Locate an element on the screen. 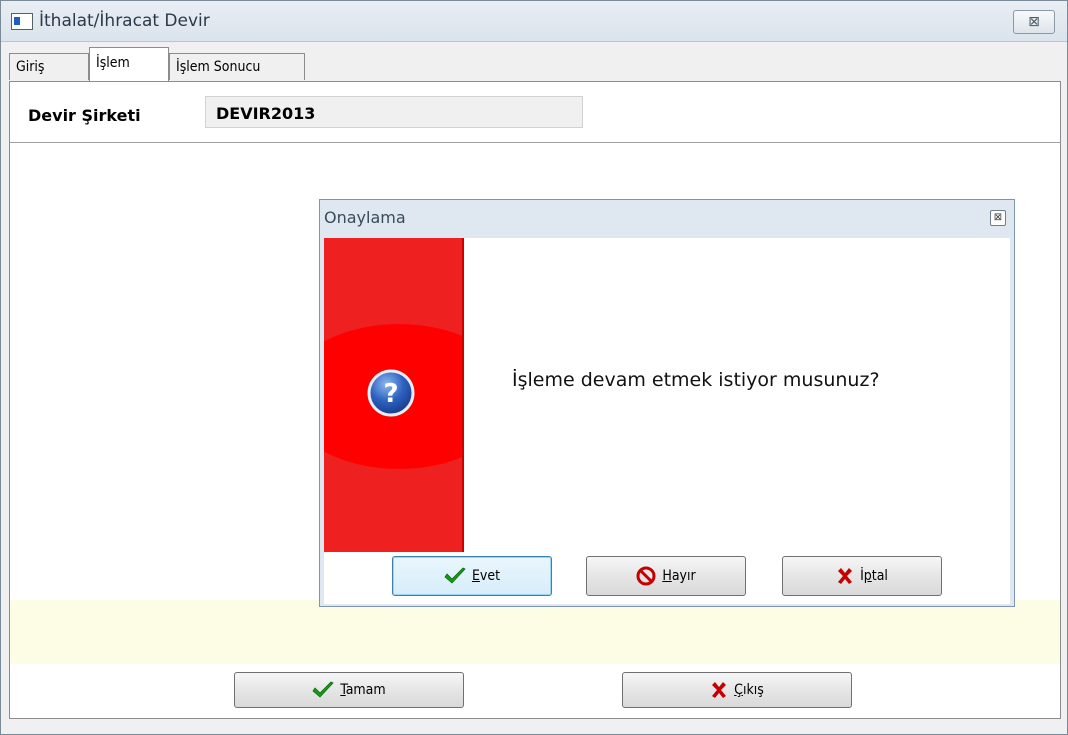 The height and width of the screenshot is (735, 1068). app-icon is located at coordinates (22, 21).